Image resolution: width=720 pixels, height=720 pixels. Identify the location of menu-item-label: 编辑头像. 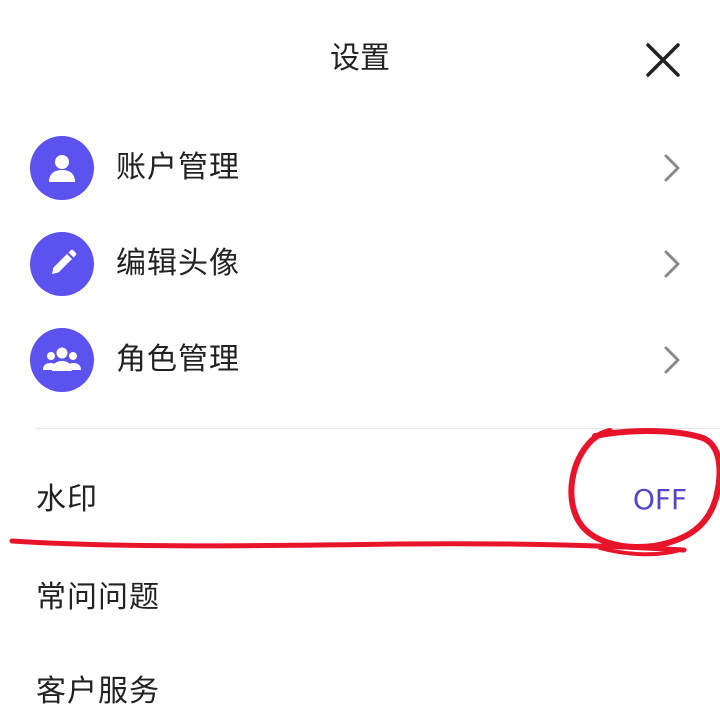
(178, 263).